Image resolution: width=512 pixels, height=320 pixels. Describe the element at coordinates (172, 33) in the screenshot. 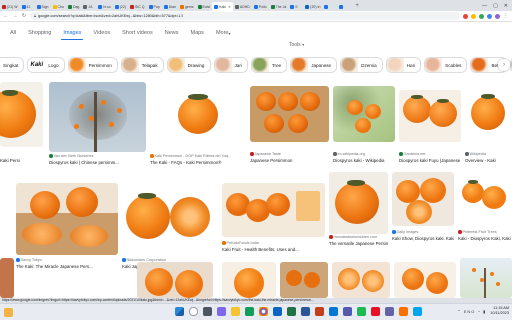

I see `search-tab-news: News` at that location.